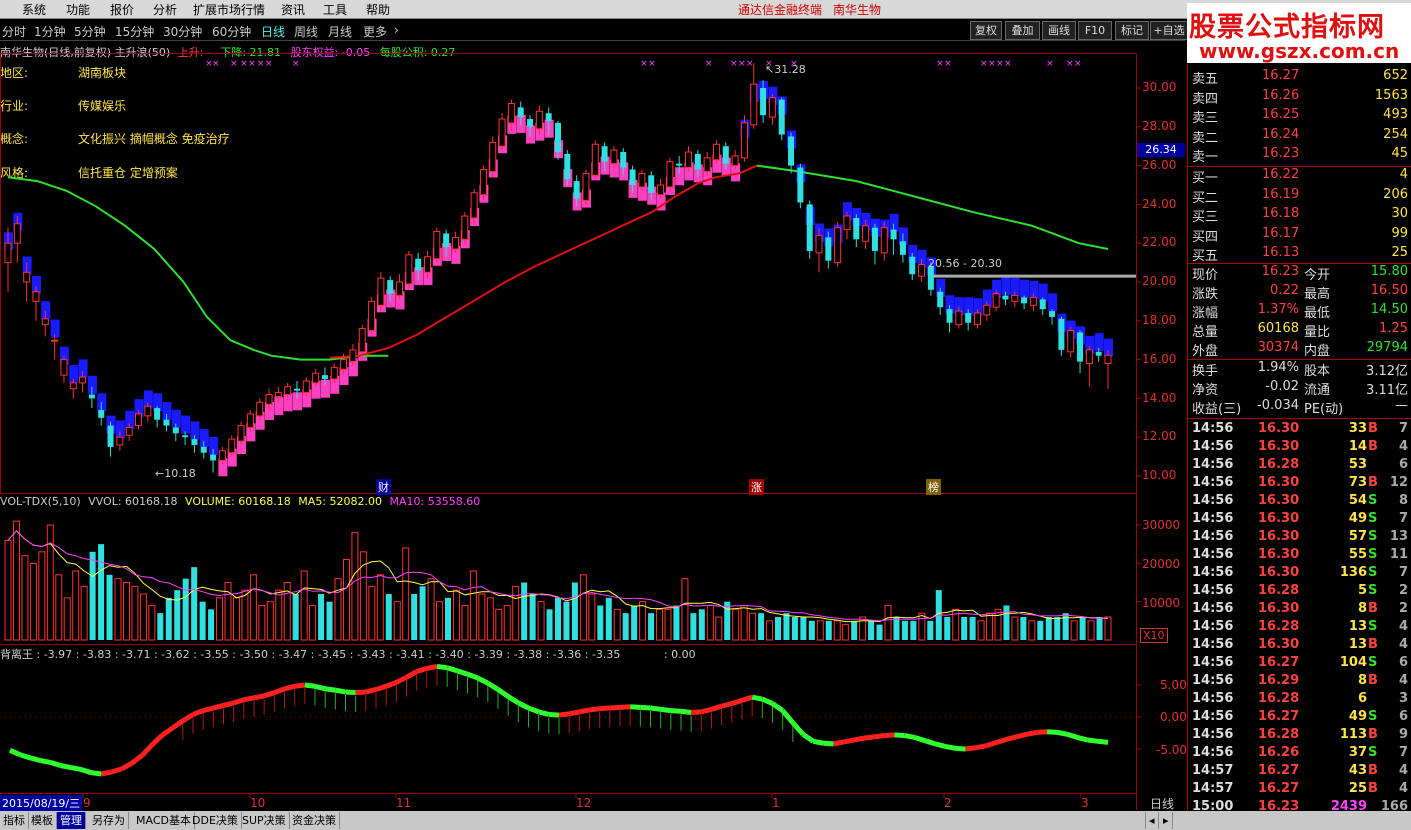 The image size is (1411, 830). What do you see at coordinates (293, 9) in the screenshot?
I see `menu-news: 资讯` at bounding box center [293, 9].